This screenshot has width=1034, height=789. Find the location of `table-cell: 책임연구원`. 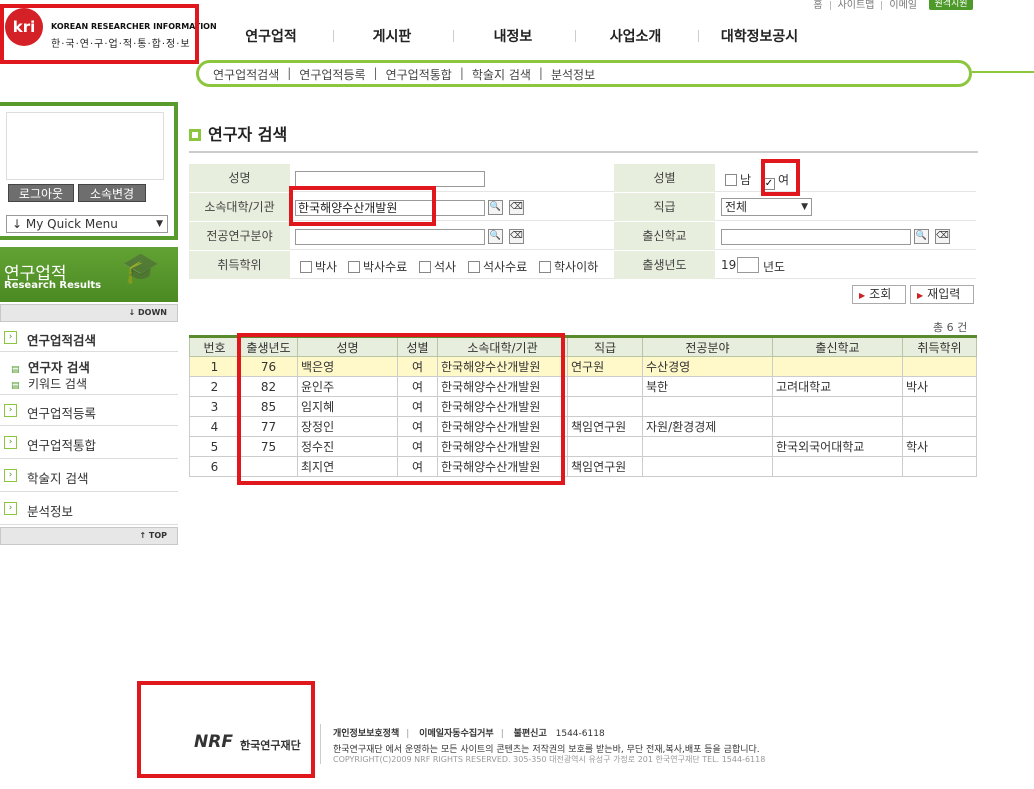

table-cell: 책임연구원 is located at coordinates (605, 426).